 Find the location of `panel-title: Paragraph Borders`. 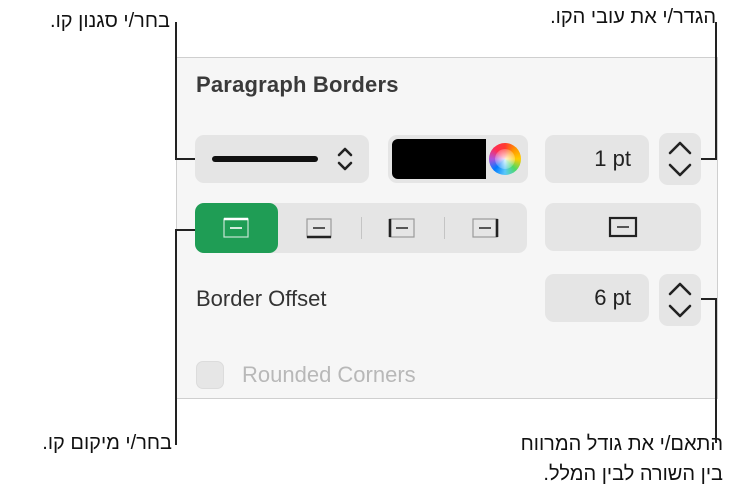

panel-title: Paragraph Borders is located at coordinates (297, 84).